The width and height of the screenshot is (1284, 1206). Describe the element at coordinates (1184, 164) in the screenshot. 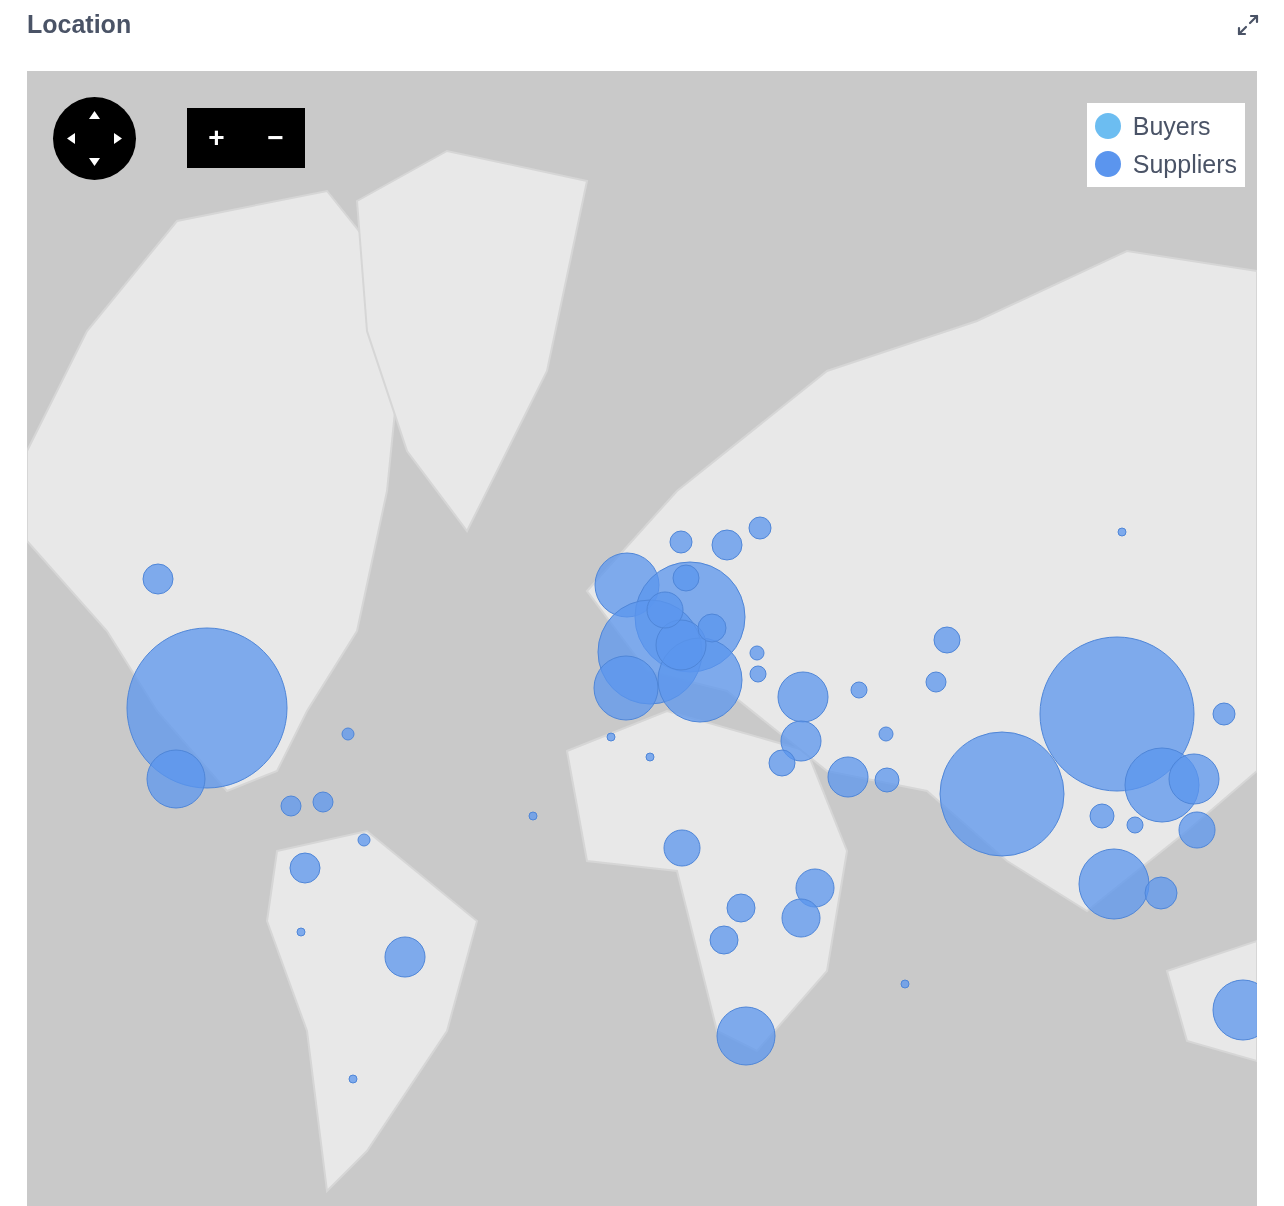

I see `legend-label: Suppliers` at that location.